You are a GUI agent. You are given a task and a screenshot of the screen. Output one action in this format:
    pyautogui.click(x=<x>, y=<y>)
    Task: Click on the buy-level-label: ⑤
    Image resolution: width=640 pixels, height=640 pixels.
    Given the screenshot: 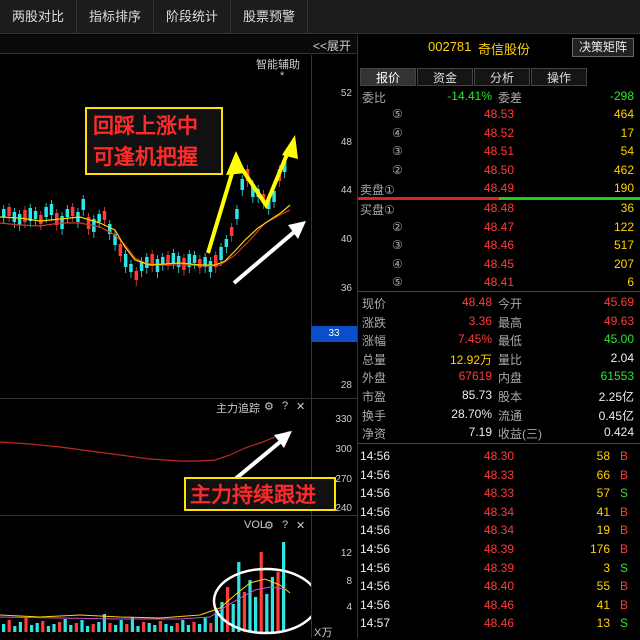 What is the action you would take?
    pyautogui.click(x=397, y=282)
    